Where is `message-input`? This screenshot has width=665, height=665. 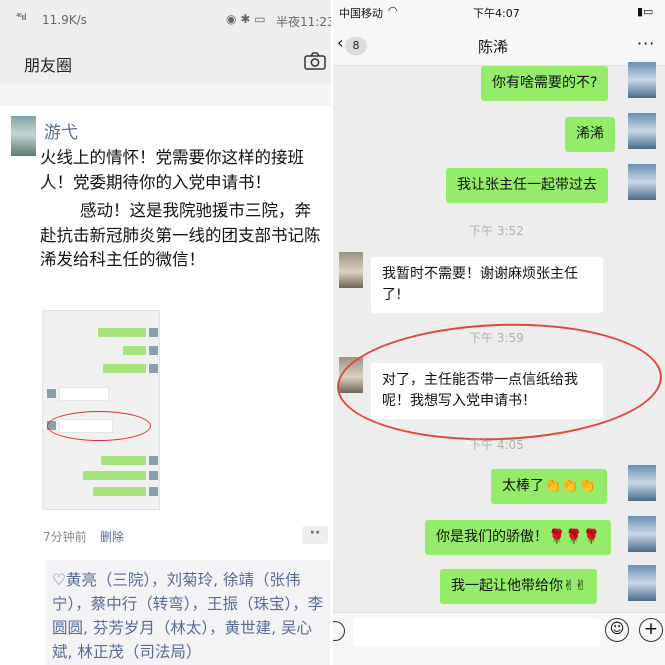 message-input is located at coordinates (477, 632).